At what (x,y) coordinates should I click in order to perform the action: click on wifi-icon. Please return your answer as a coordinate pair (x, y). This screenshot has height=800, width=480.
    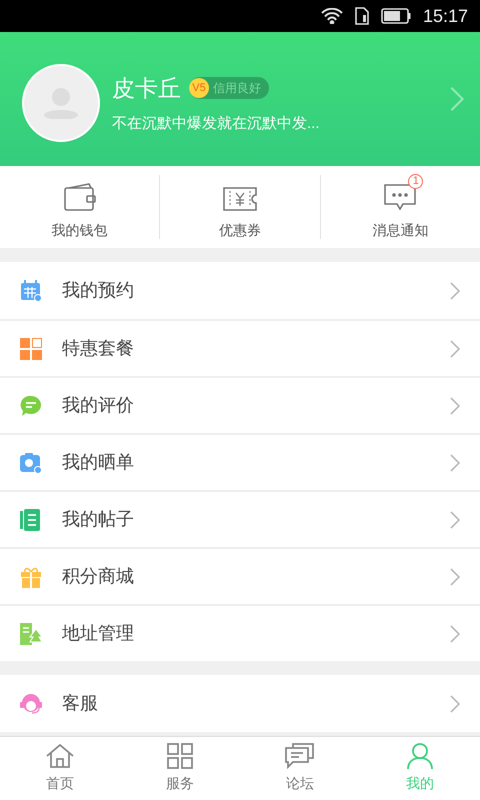
    Looking at the image, I should click on (331, 16).